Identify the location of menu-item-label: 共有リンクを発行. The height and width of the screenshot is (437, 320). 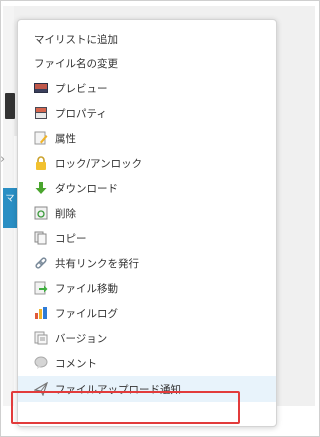
(97, 263).